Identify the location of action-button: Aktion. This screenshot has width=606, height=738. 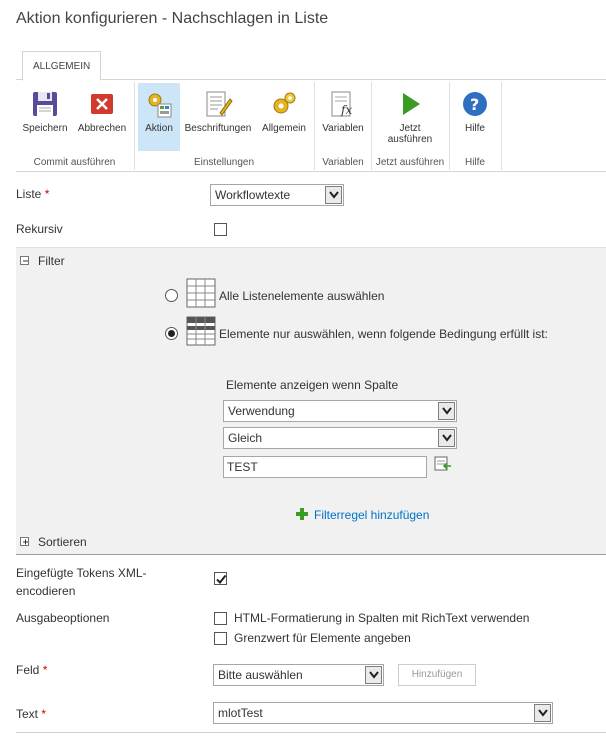
(159, 117).